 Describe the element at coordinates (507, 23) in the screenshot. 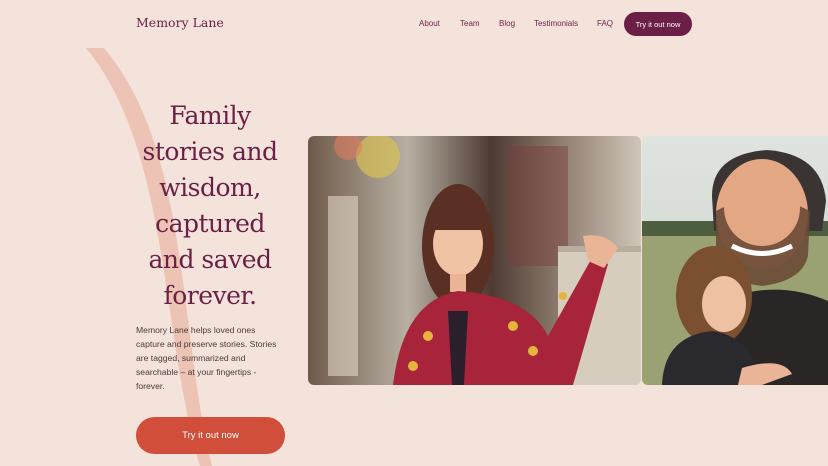

I see `nav-blog: Blog` at that location.